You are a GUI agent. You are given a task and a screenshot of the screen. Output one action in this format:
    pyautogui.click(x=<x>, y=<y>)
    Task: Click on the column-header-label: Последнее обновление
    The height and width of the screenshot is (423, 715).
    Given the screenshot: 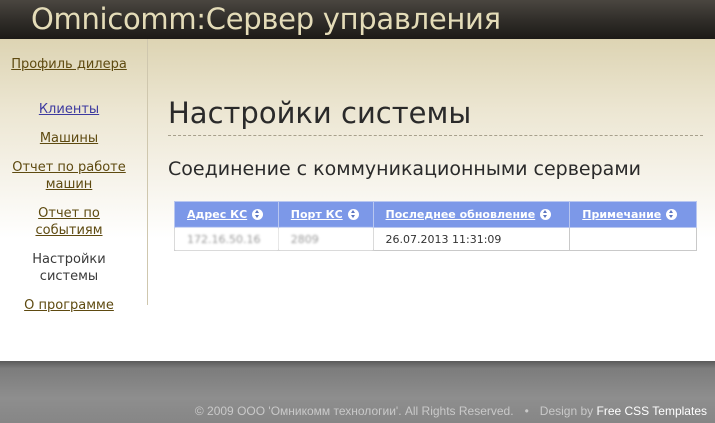 What is the action you would take?
    pyautogui.click(x=460, y=214)
    